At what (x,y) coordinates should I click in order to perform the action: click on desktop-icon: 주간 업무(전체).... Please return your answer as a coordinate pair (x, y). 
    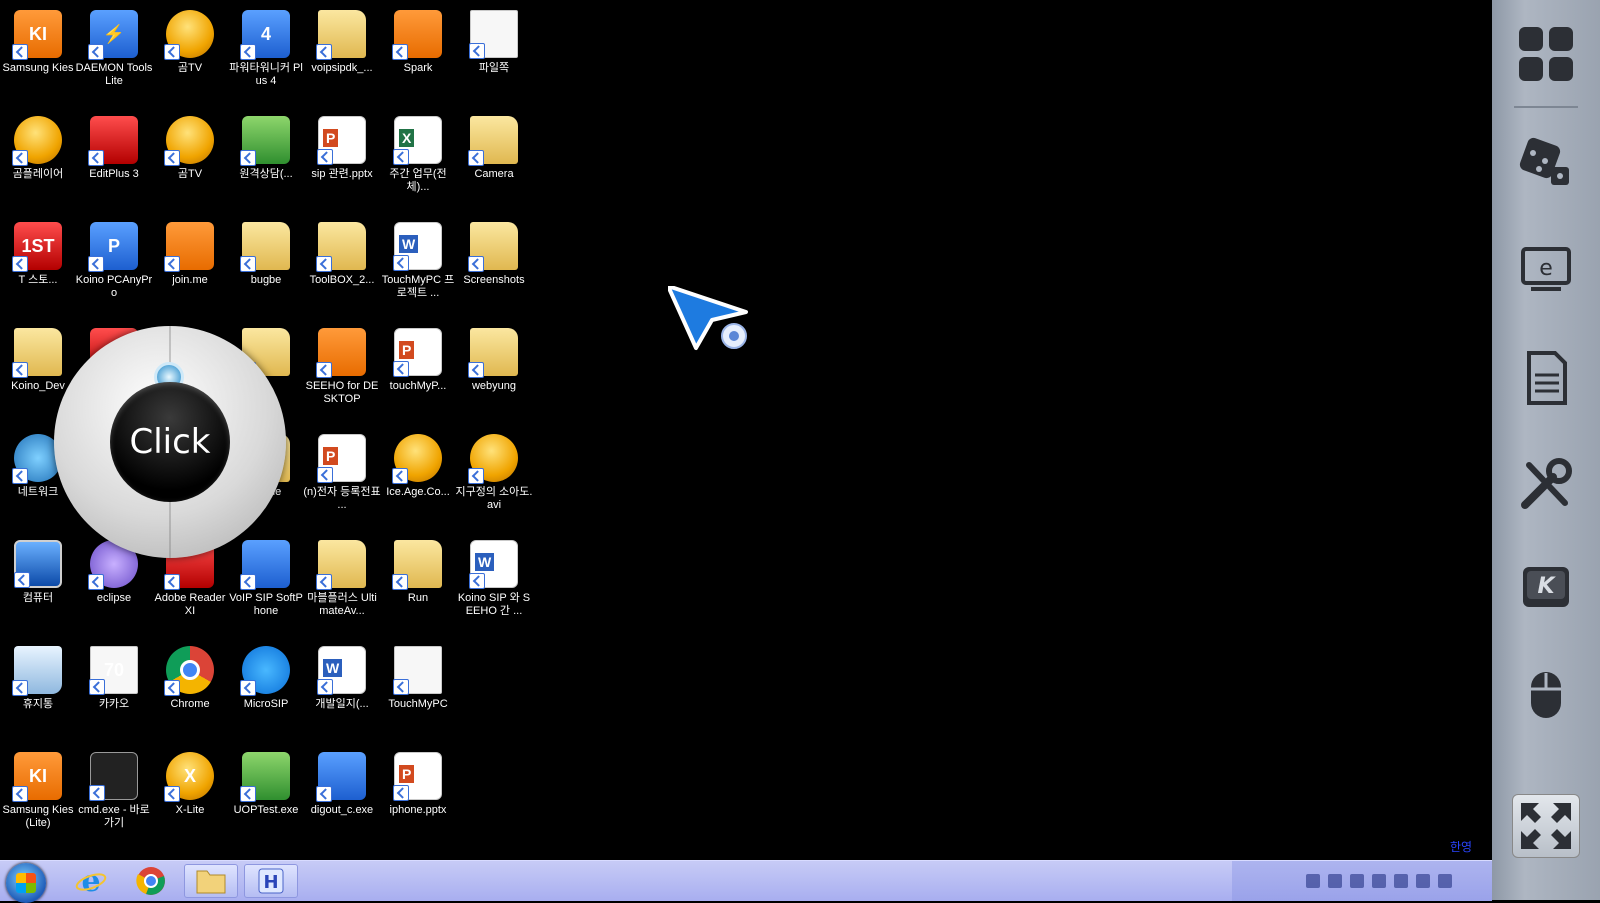
    Looking at the image, I should click on (418, 166).